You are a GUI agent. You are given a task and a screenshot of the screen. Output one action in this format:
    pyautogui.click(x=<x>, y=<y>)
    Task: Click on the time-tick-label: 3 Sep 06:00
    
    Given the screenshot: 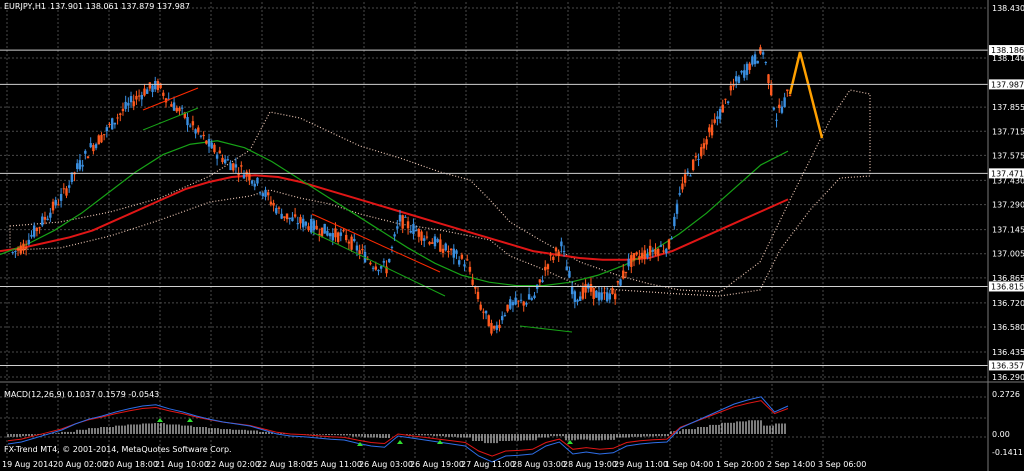 What is the action you would take?
    pyautogui.click(x=842, y=464)
    